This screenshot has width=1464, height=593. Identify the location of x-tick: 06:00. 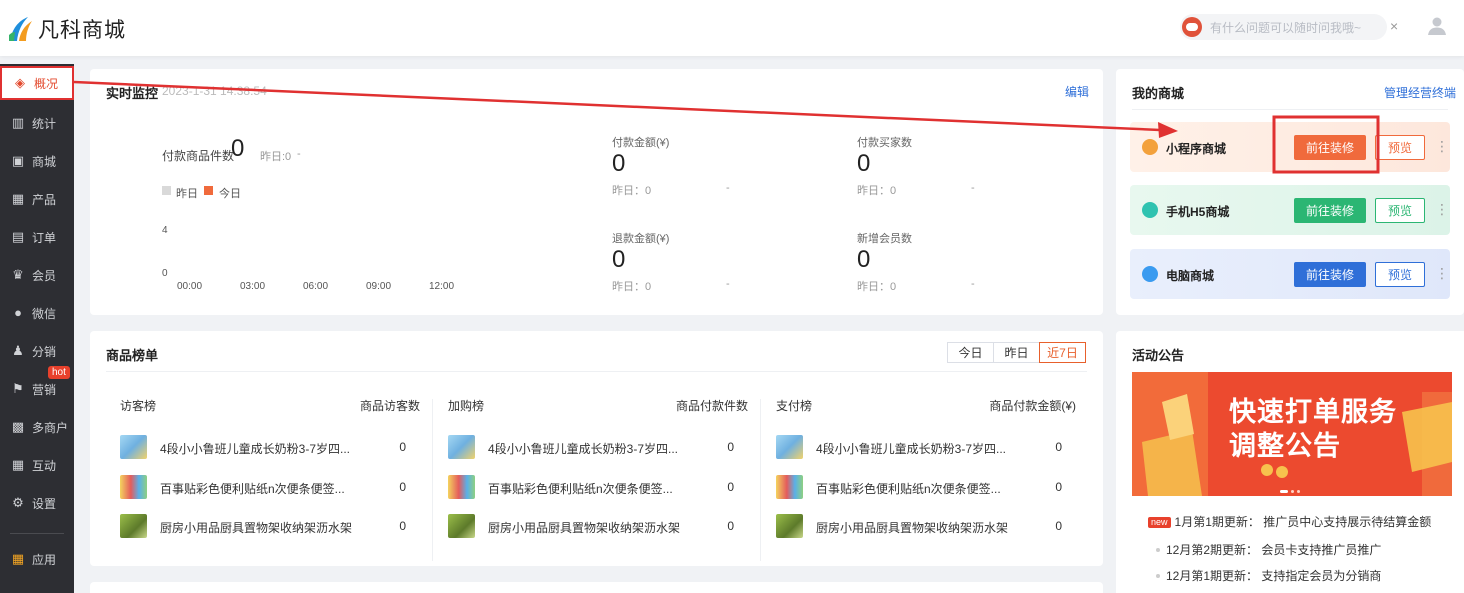
(316, 286).